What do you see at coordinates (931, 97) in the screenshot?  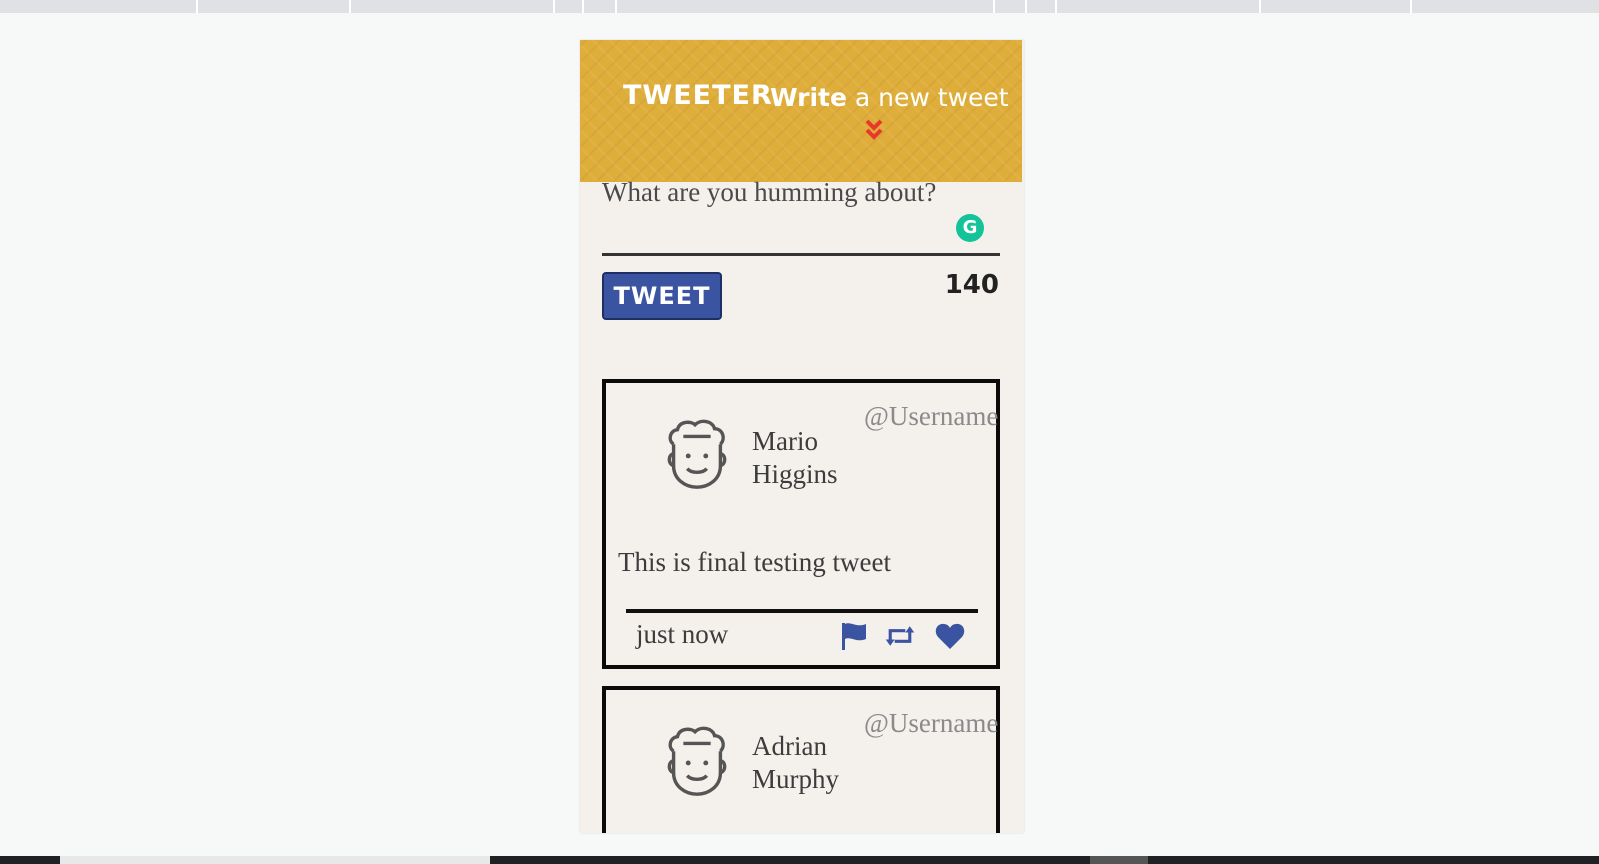 I see `compose-toggle-rest: a new tweet` at bounding box center [931, 97].